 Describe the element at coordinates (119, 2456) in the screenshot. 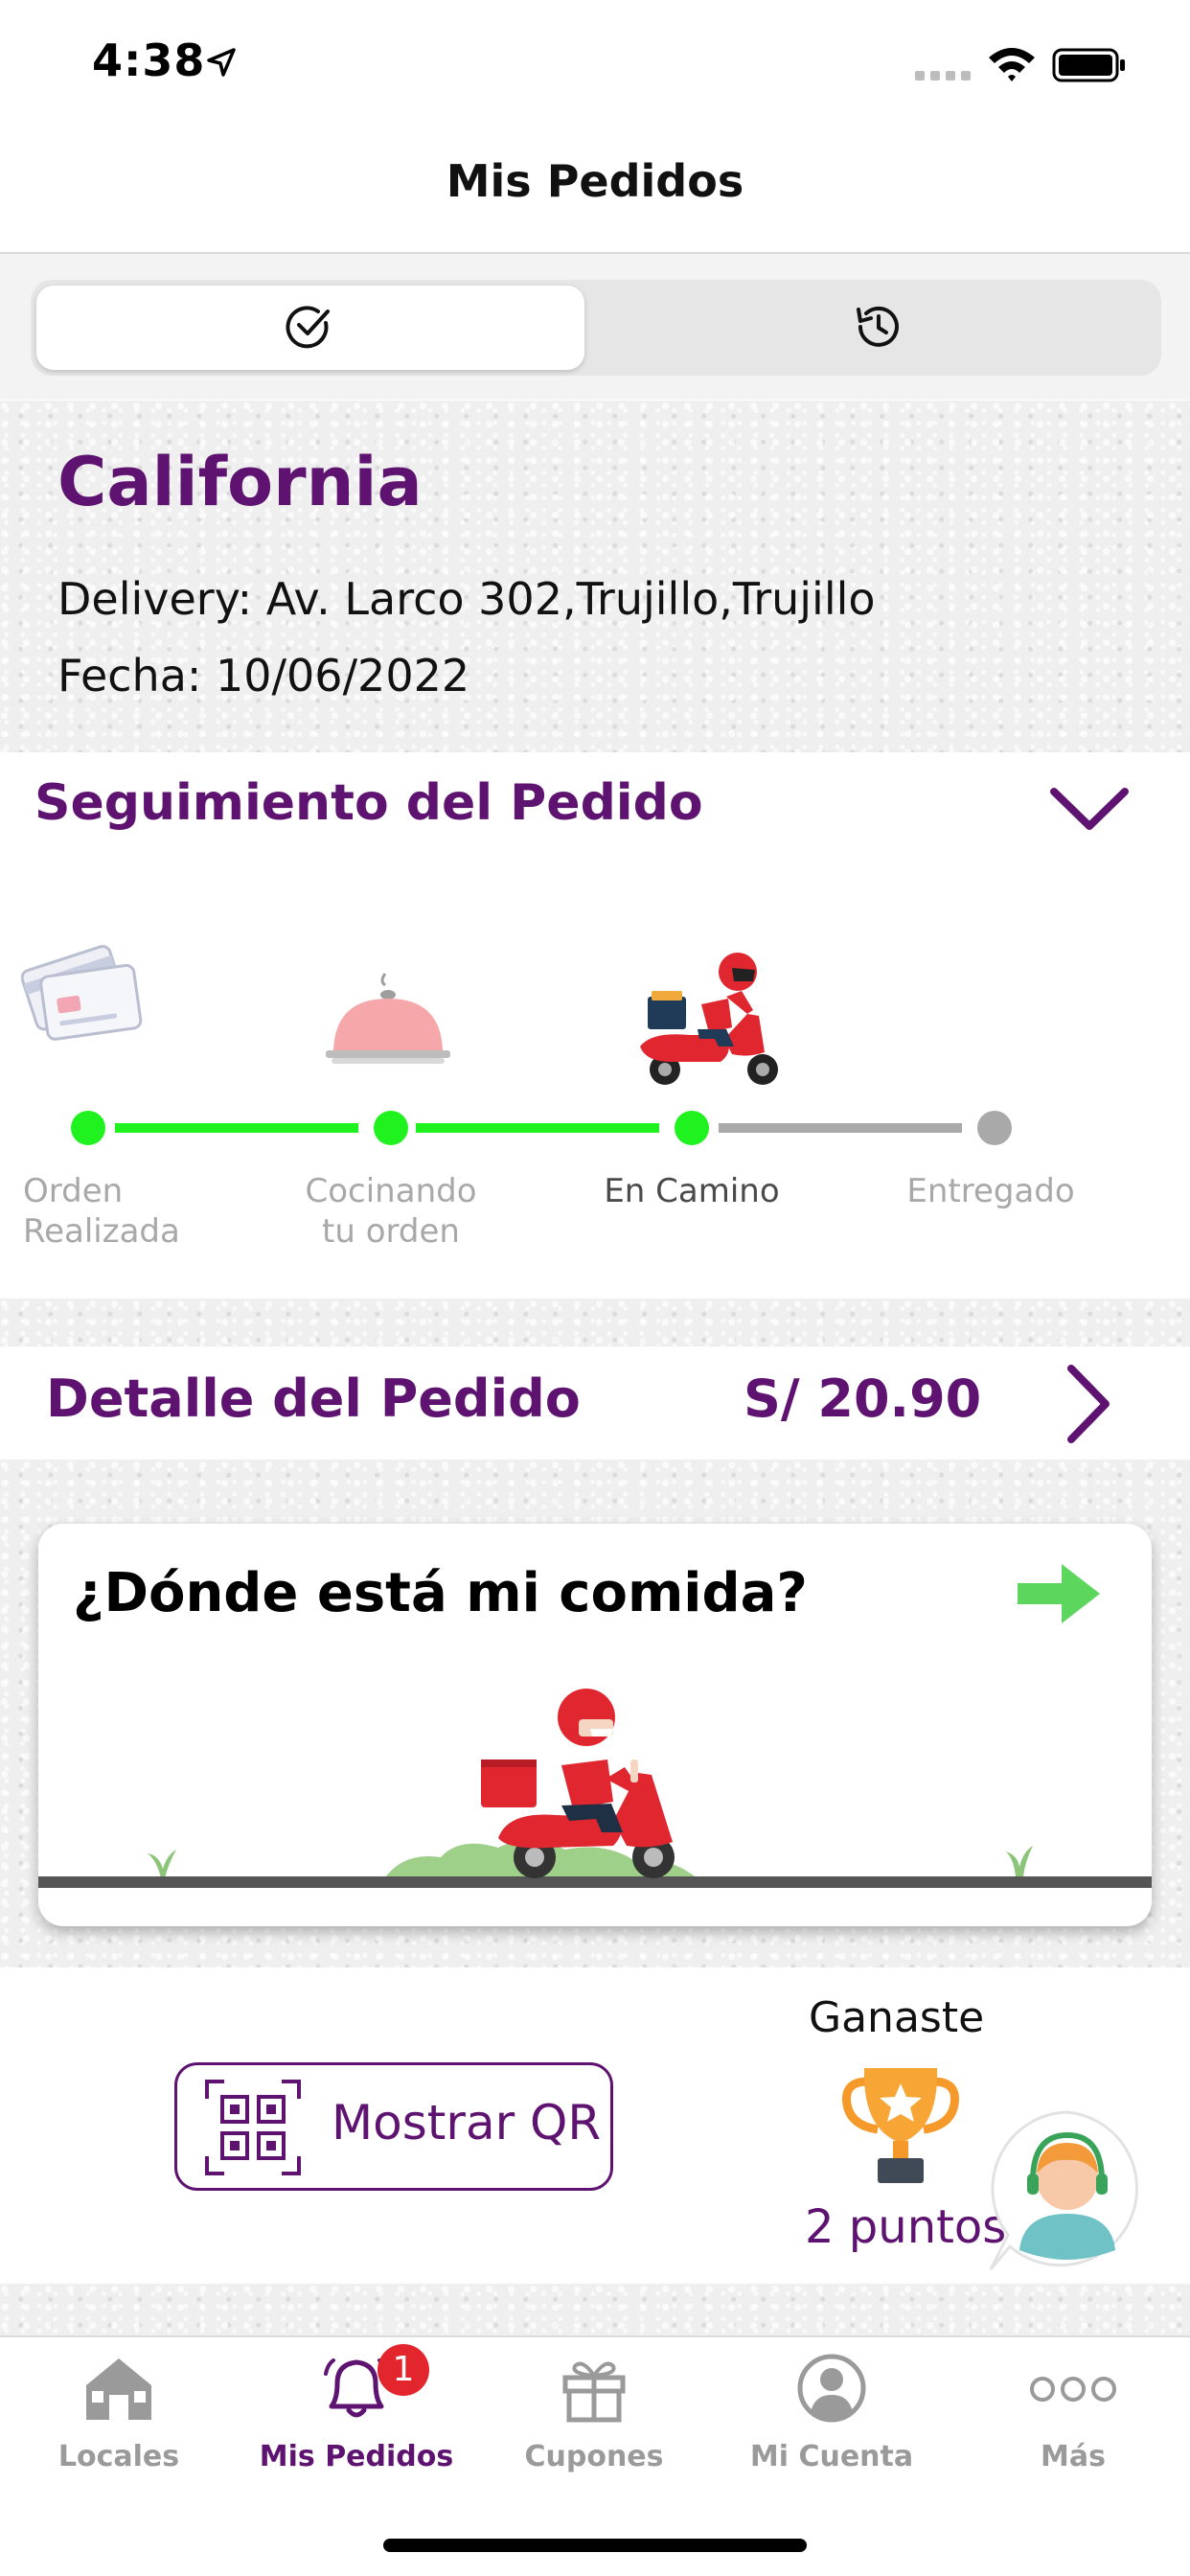

I see `tab-locales: Locales` at that location.